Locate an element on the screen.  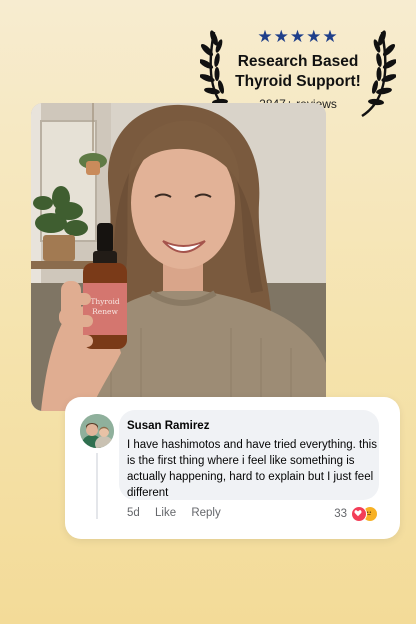
svg-text: Renew is located at coordinates (105, 311).